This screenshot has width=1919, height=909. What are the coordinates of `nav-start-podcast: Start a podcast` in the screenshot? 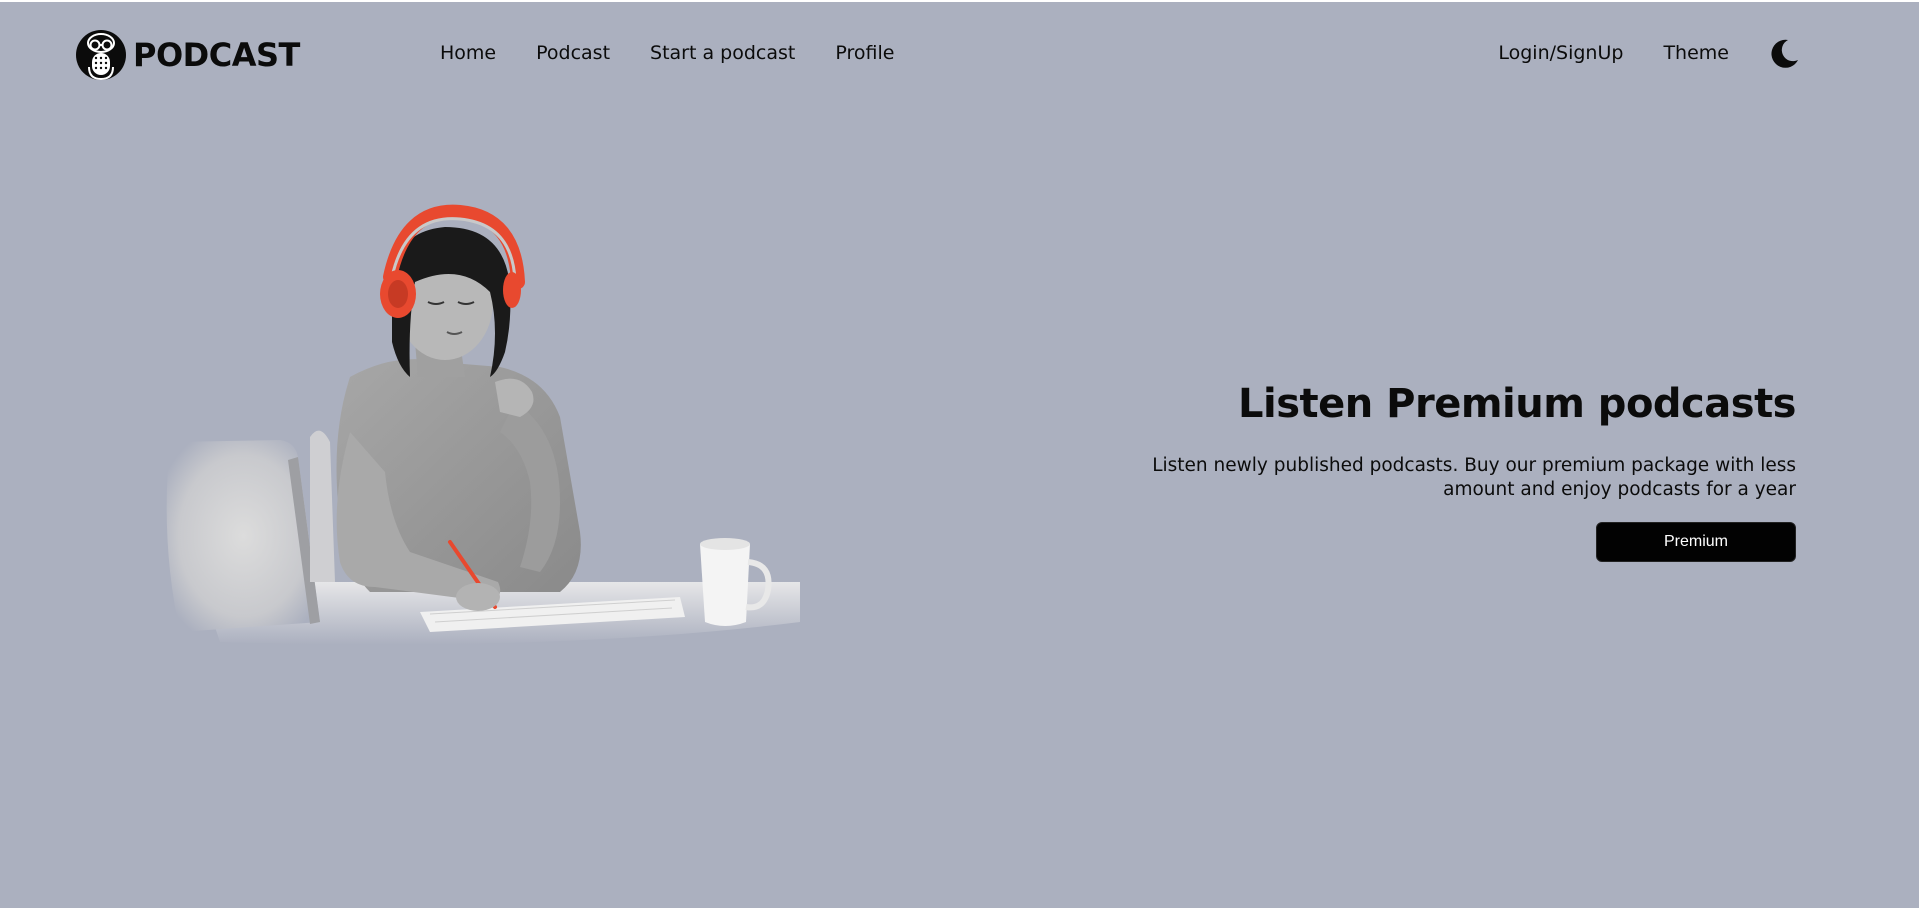 It's located at (722, 53).